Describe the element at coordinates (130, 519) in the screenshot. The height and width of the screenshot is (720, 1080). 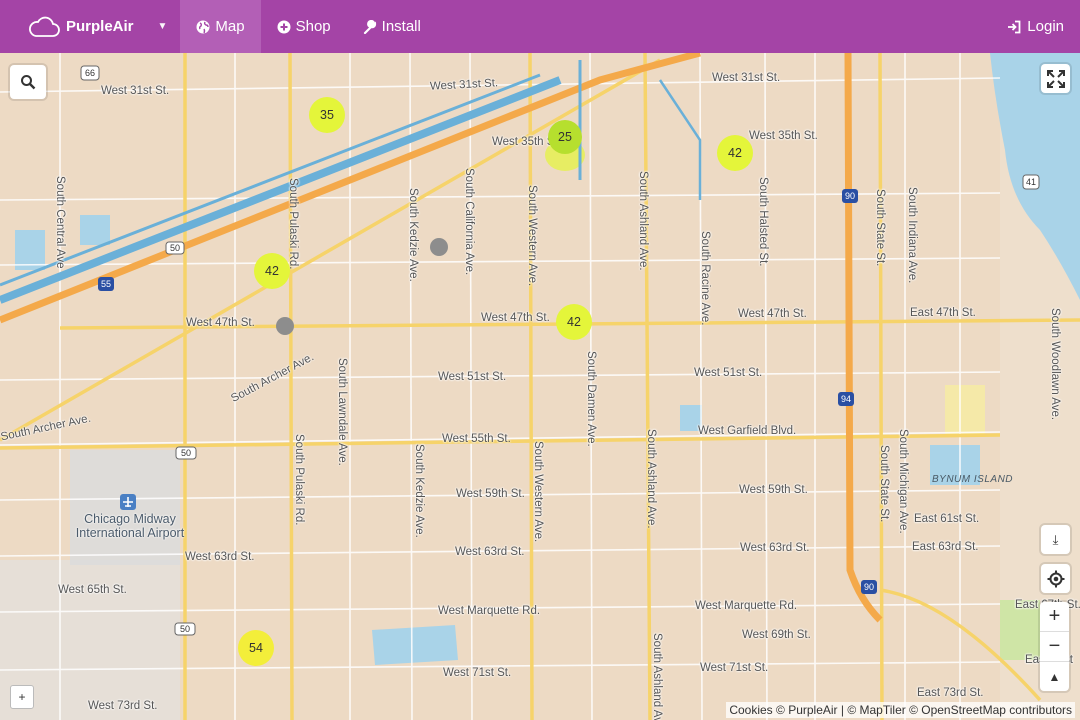
I see `airport-label-line1: Chicago Midway` at that location.